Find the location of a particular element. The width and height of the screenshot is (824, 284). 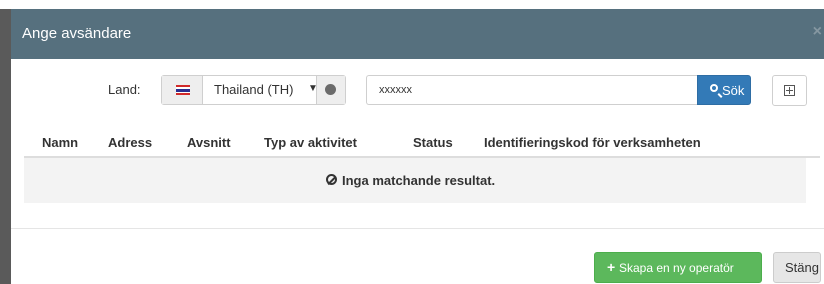

plus-icon: + is located at coordinates (611, 267).